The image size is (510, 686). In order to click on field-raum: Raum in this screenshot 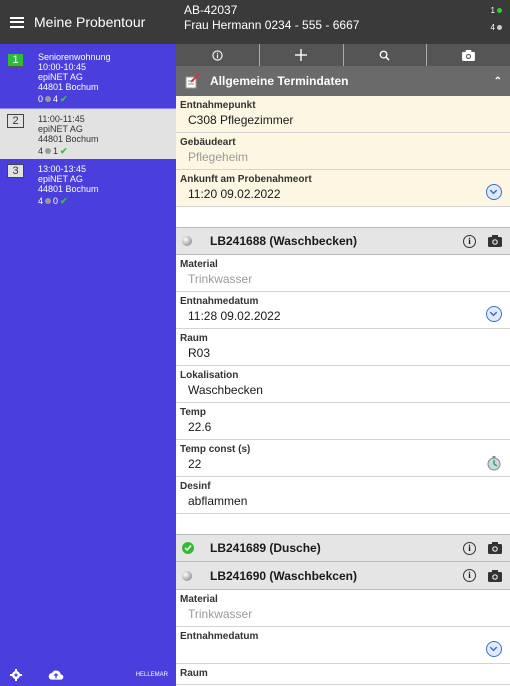, I will do `click(343, 674)`.